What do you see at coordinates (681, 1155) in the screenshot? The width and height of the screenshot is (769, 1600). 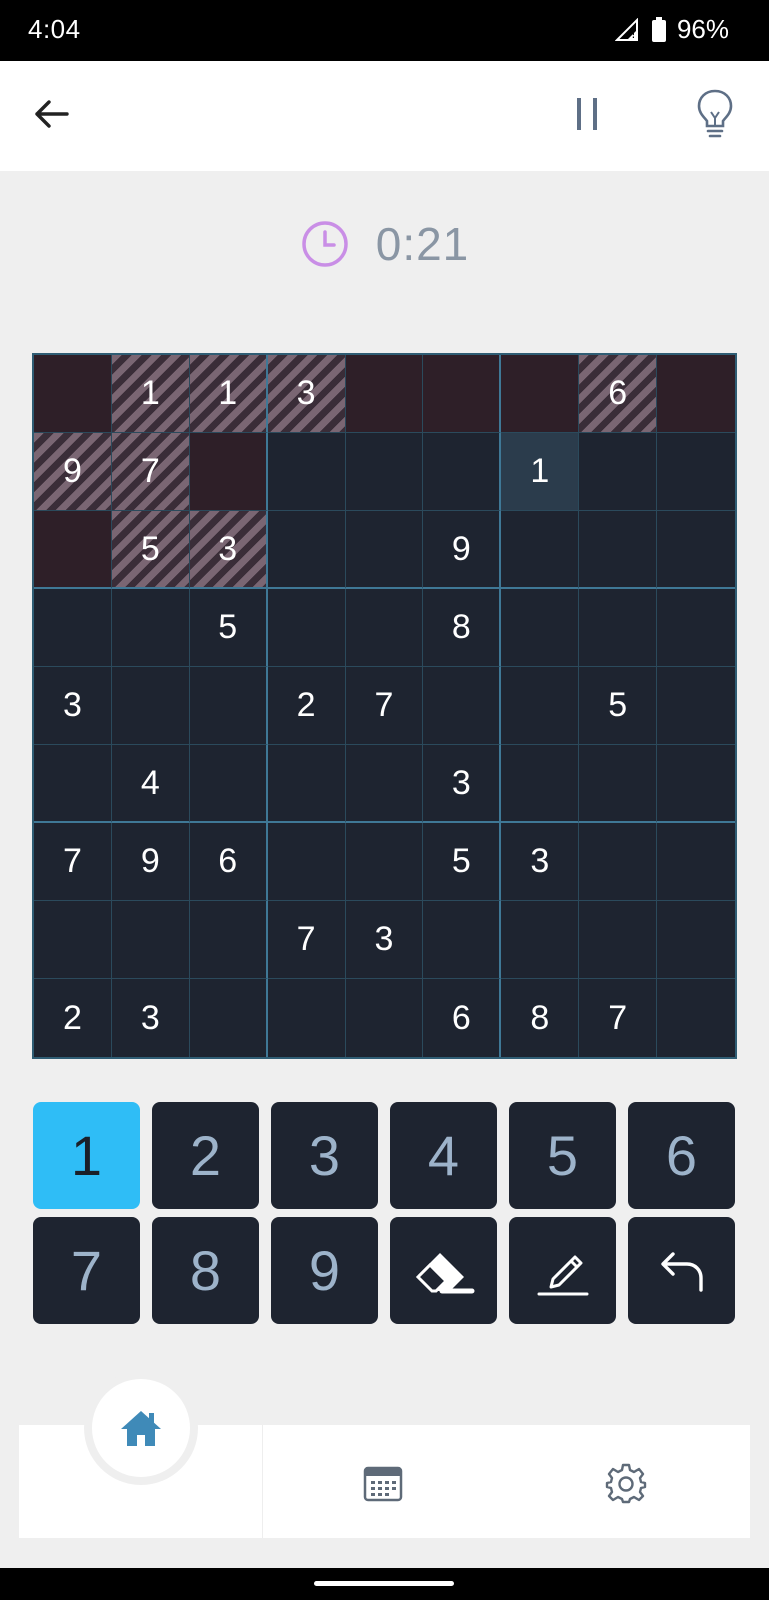 I see `digit-key-6: 6` at bounding box center [681, 1155].